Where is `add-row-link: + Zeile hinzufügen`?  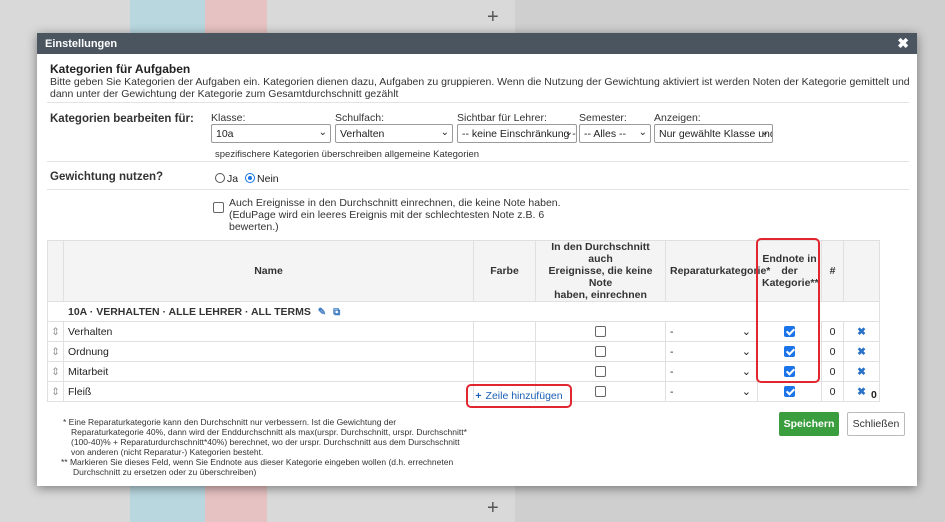 add-row-link: + Zeile hinzufügen is located at coordinates (519, 396).